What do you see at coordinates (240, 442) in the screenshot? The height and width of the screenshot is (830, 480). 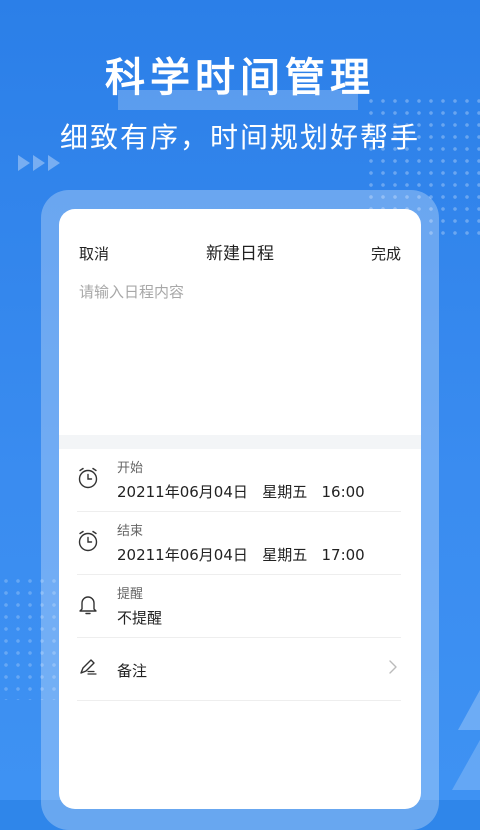 I see `section-divider` at bounding box center [240, 442].